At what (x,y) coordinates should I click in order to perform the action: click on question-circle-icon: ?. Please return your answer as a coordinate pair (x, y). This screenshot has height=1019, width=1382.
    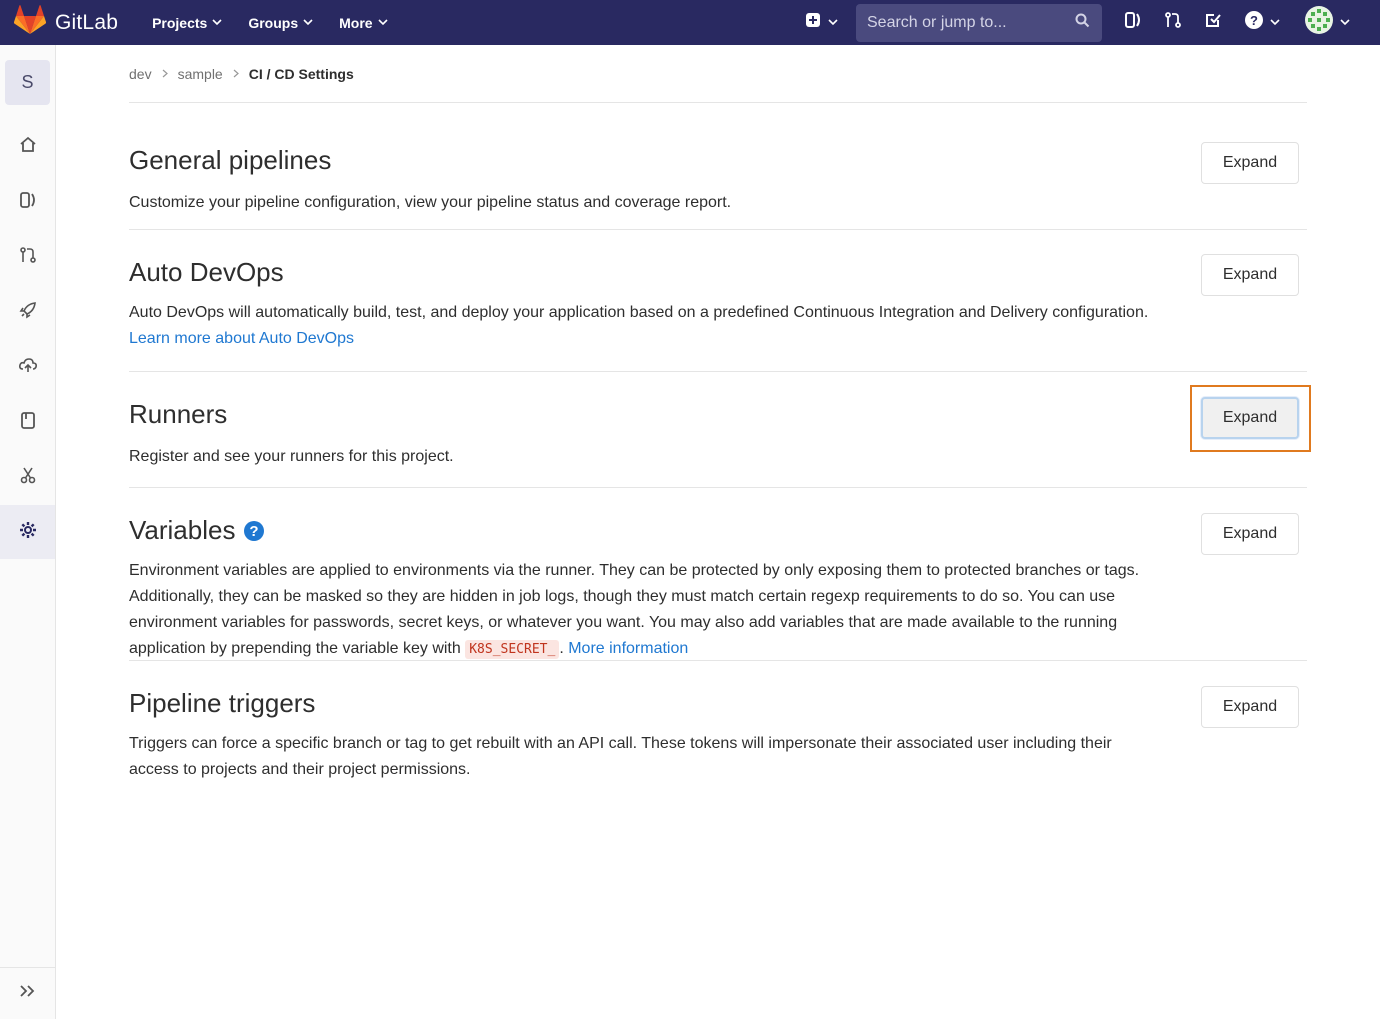
    Looking at the image, I should click on (254, 531).